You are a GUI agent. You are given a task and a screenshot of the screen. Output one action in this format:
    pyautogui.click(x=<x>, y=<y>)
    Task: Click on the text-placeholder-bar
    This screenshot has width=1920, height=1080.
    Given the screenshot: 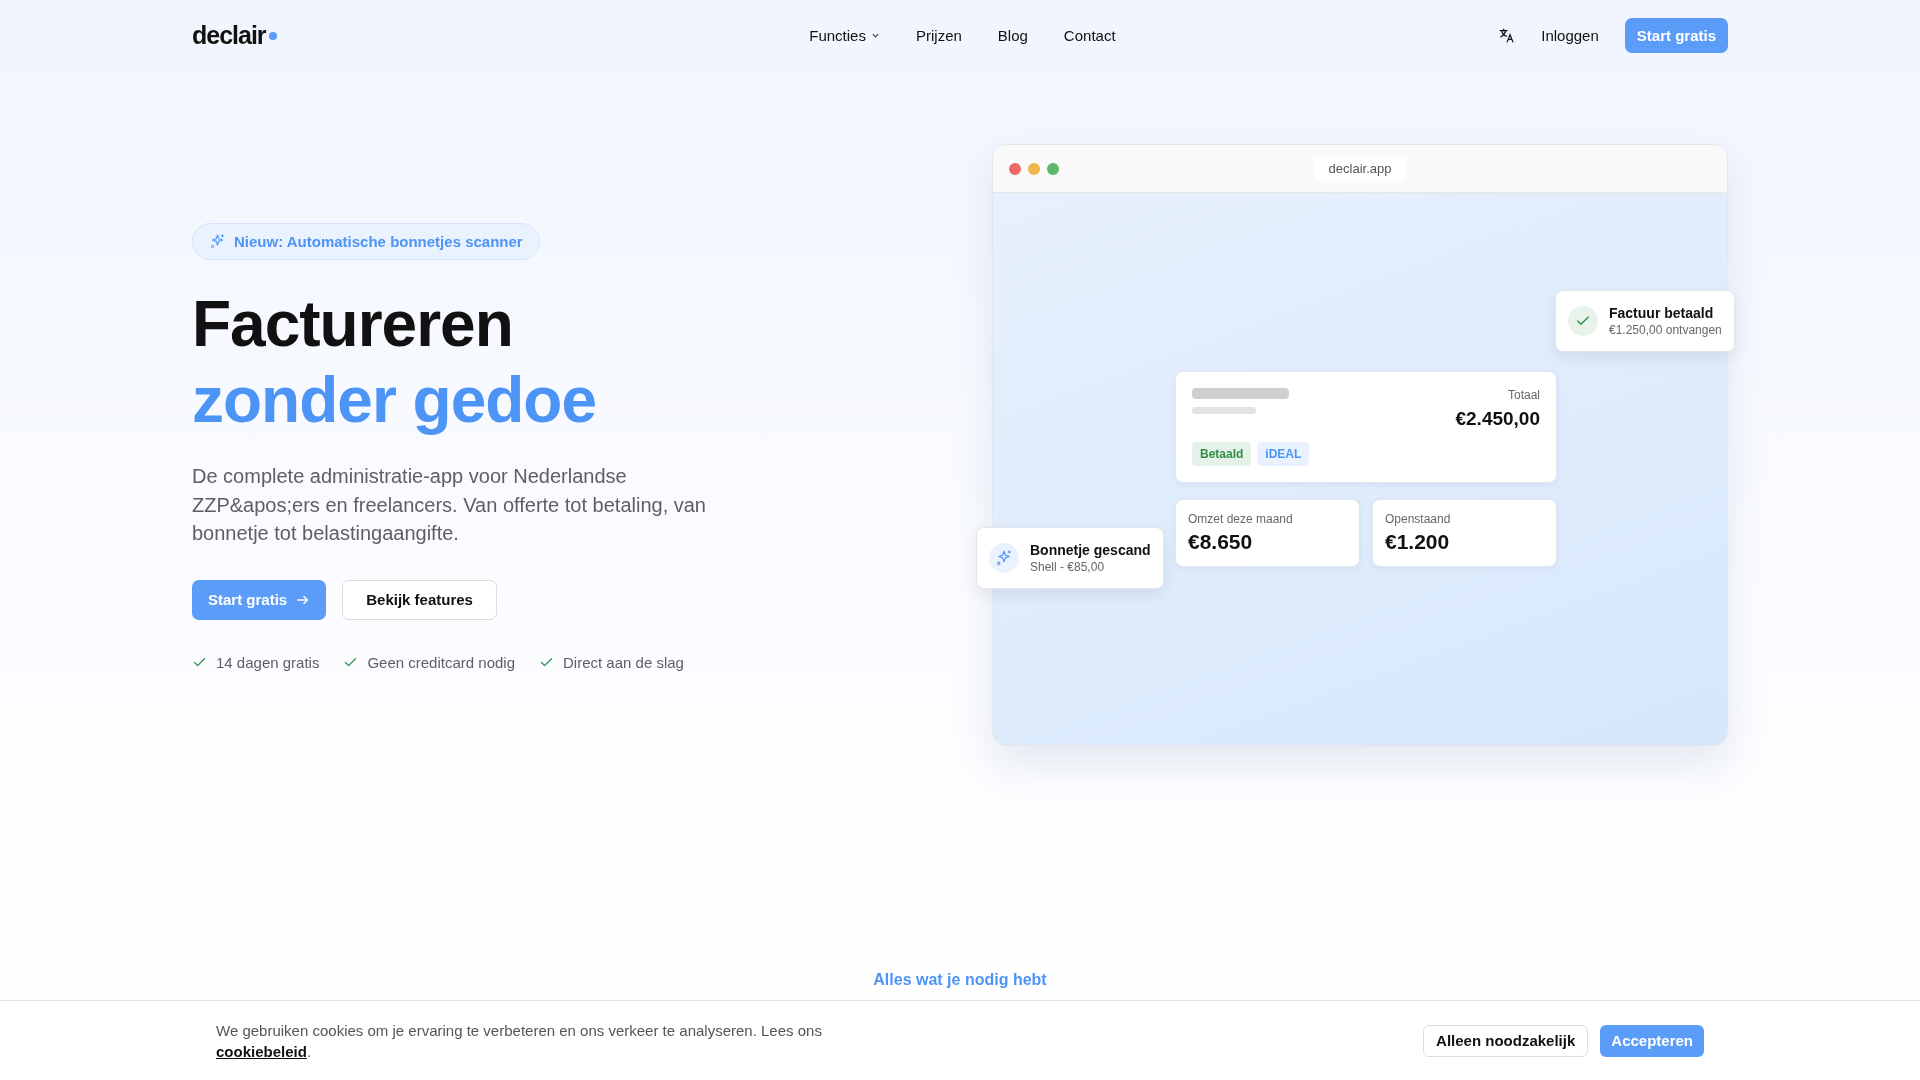 What is the action you would take?
    pyautogui.click(x=1224, y=410)
    